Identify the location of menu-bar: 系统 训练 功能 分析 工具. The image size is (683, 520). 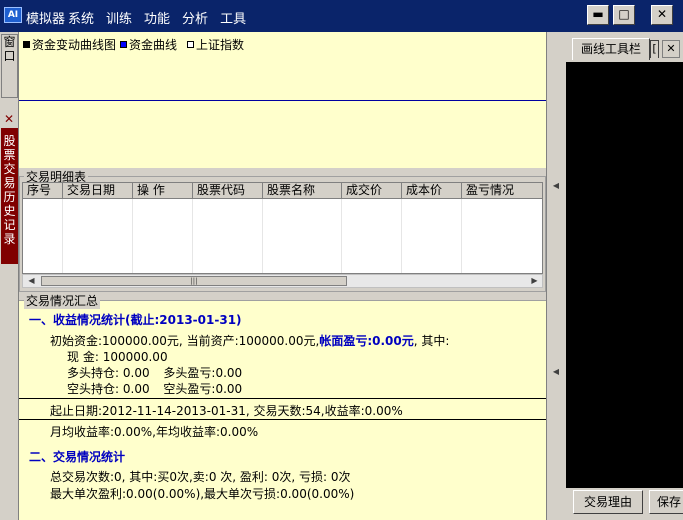
(157, 17).